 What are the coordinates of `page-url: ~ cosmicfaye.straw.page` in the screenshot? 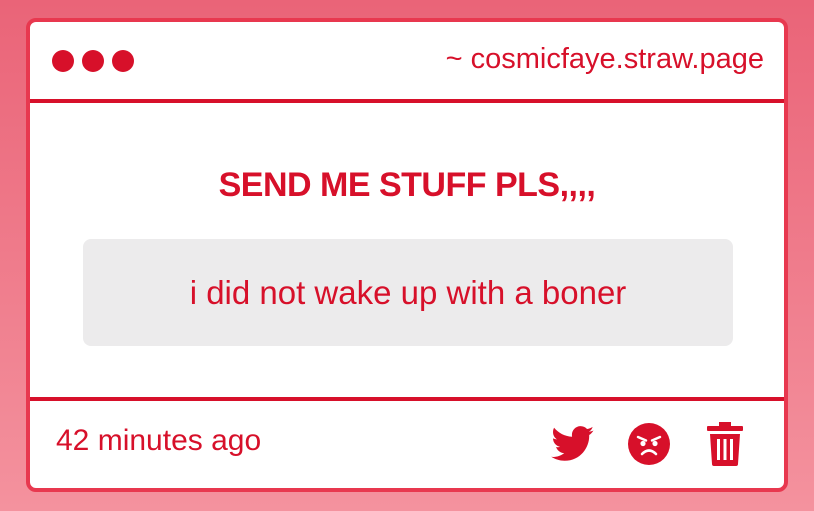 It's located at (605, 59).